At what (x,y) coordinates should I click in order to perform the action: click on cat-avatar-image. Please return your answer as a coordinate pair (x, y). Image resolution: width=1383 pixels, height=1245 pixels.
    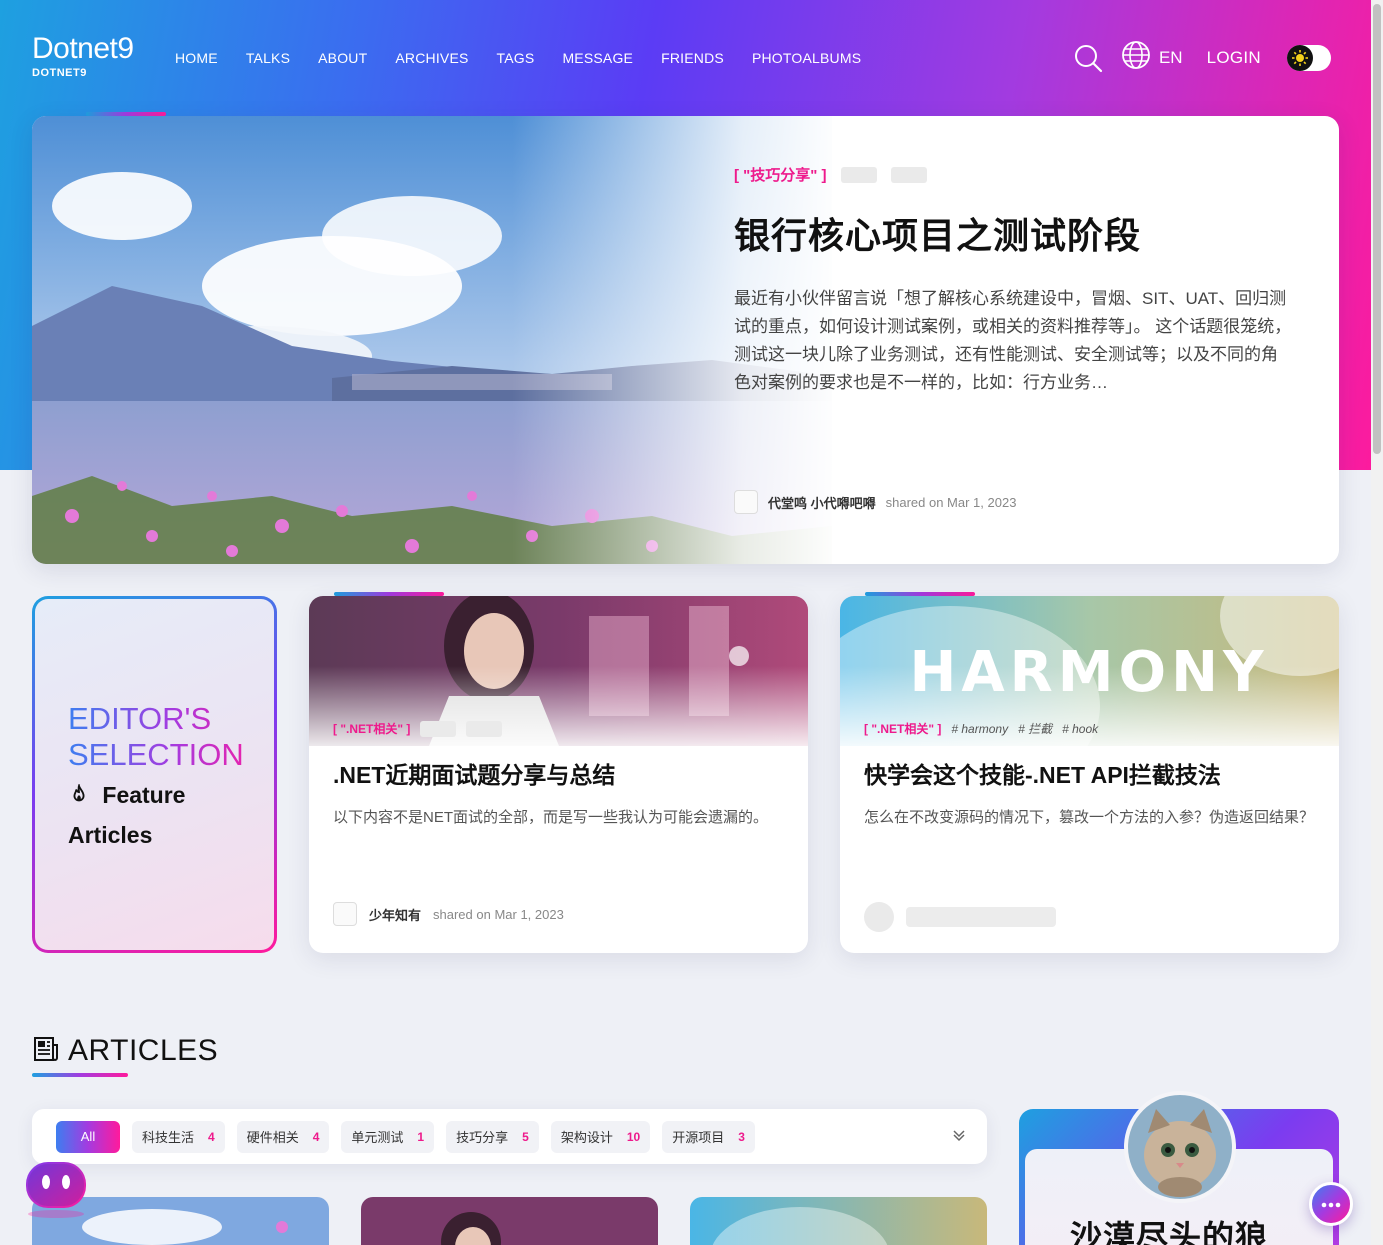
    Looking at the image, I should click on (1180, 1147).